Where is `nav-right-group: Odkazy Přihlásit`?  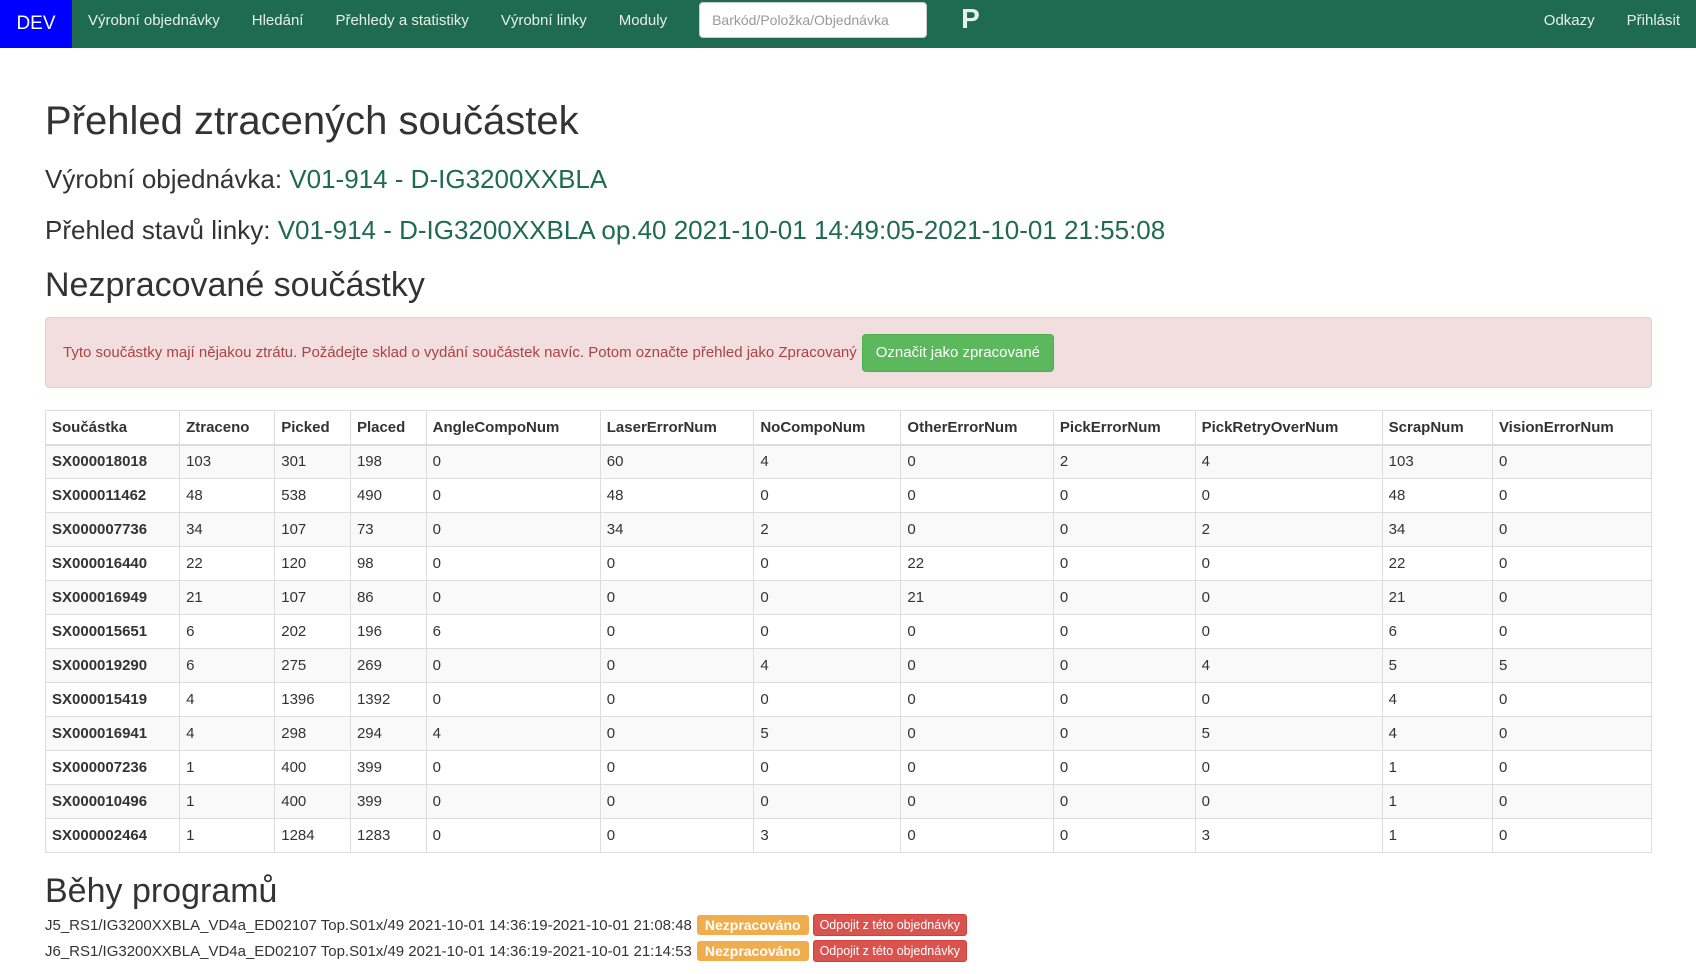 nav-right-group: Odkazy Přihlásit is located at coordinates (1612, 24).